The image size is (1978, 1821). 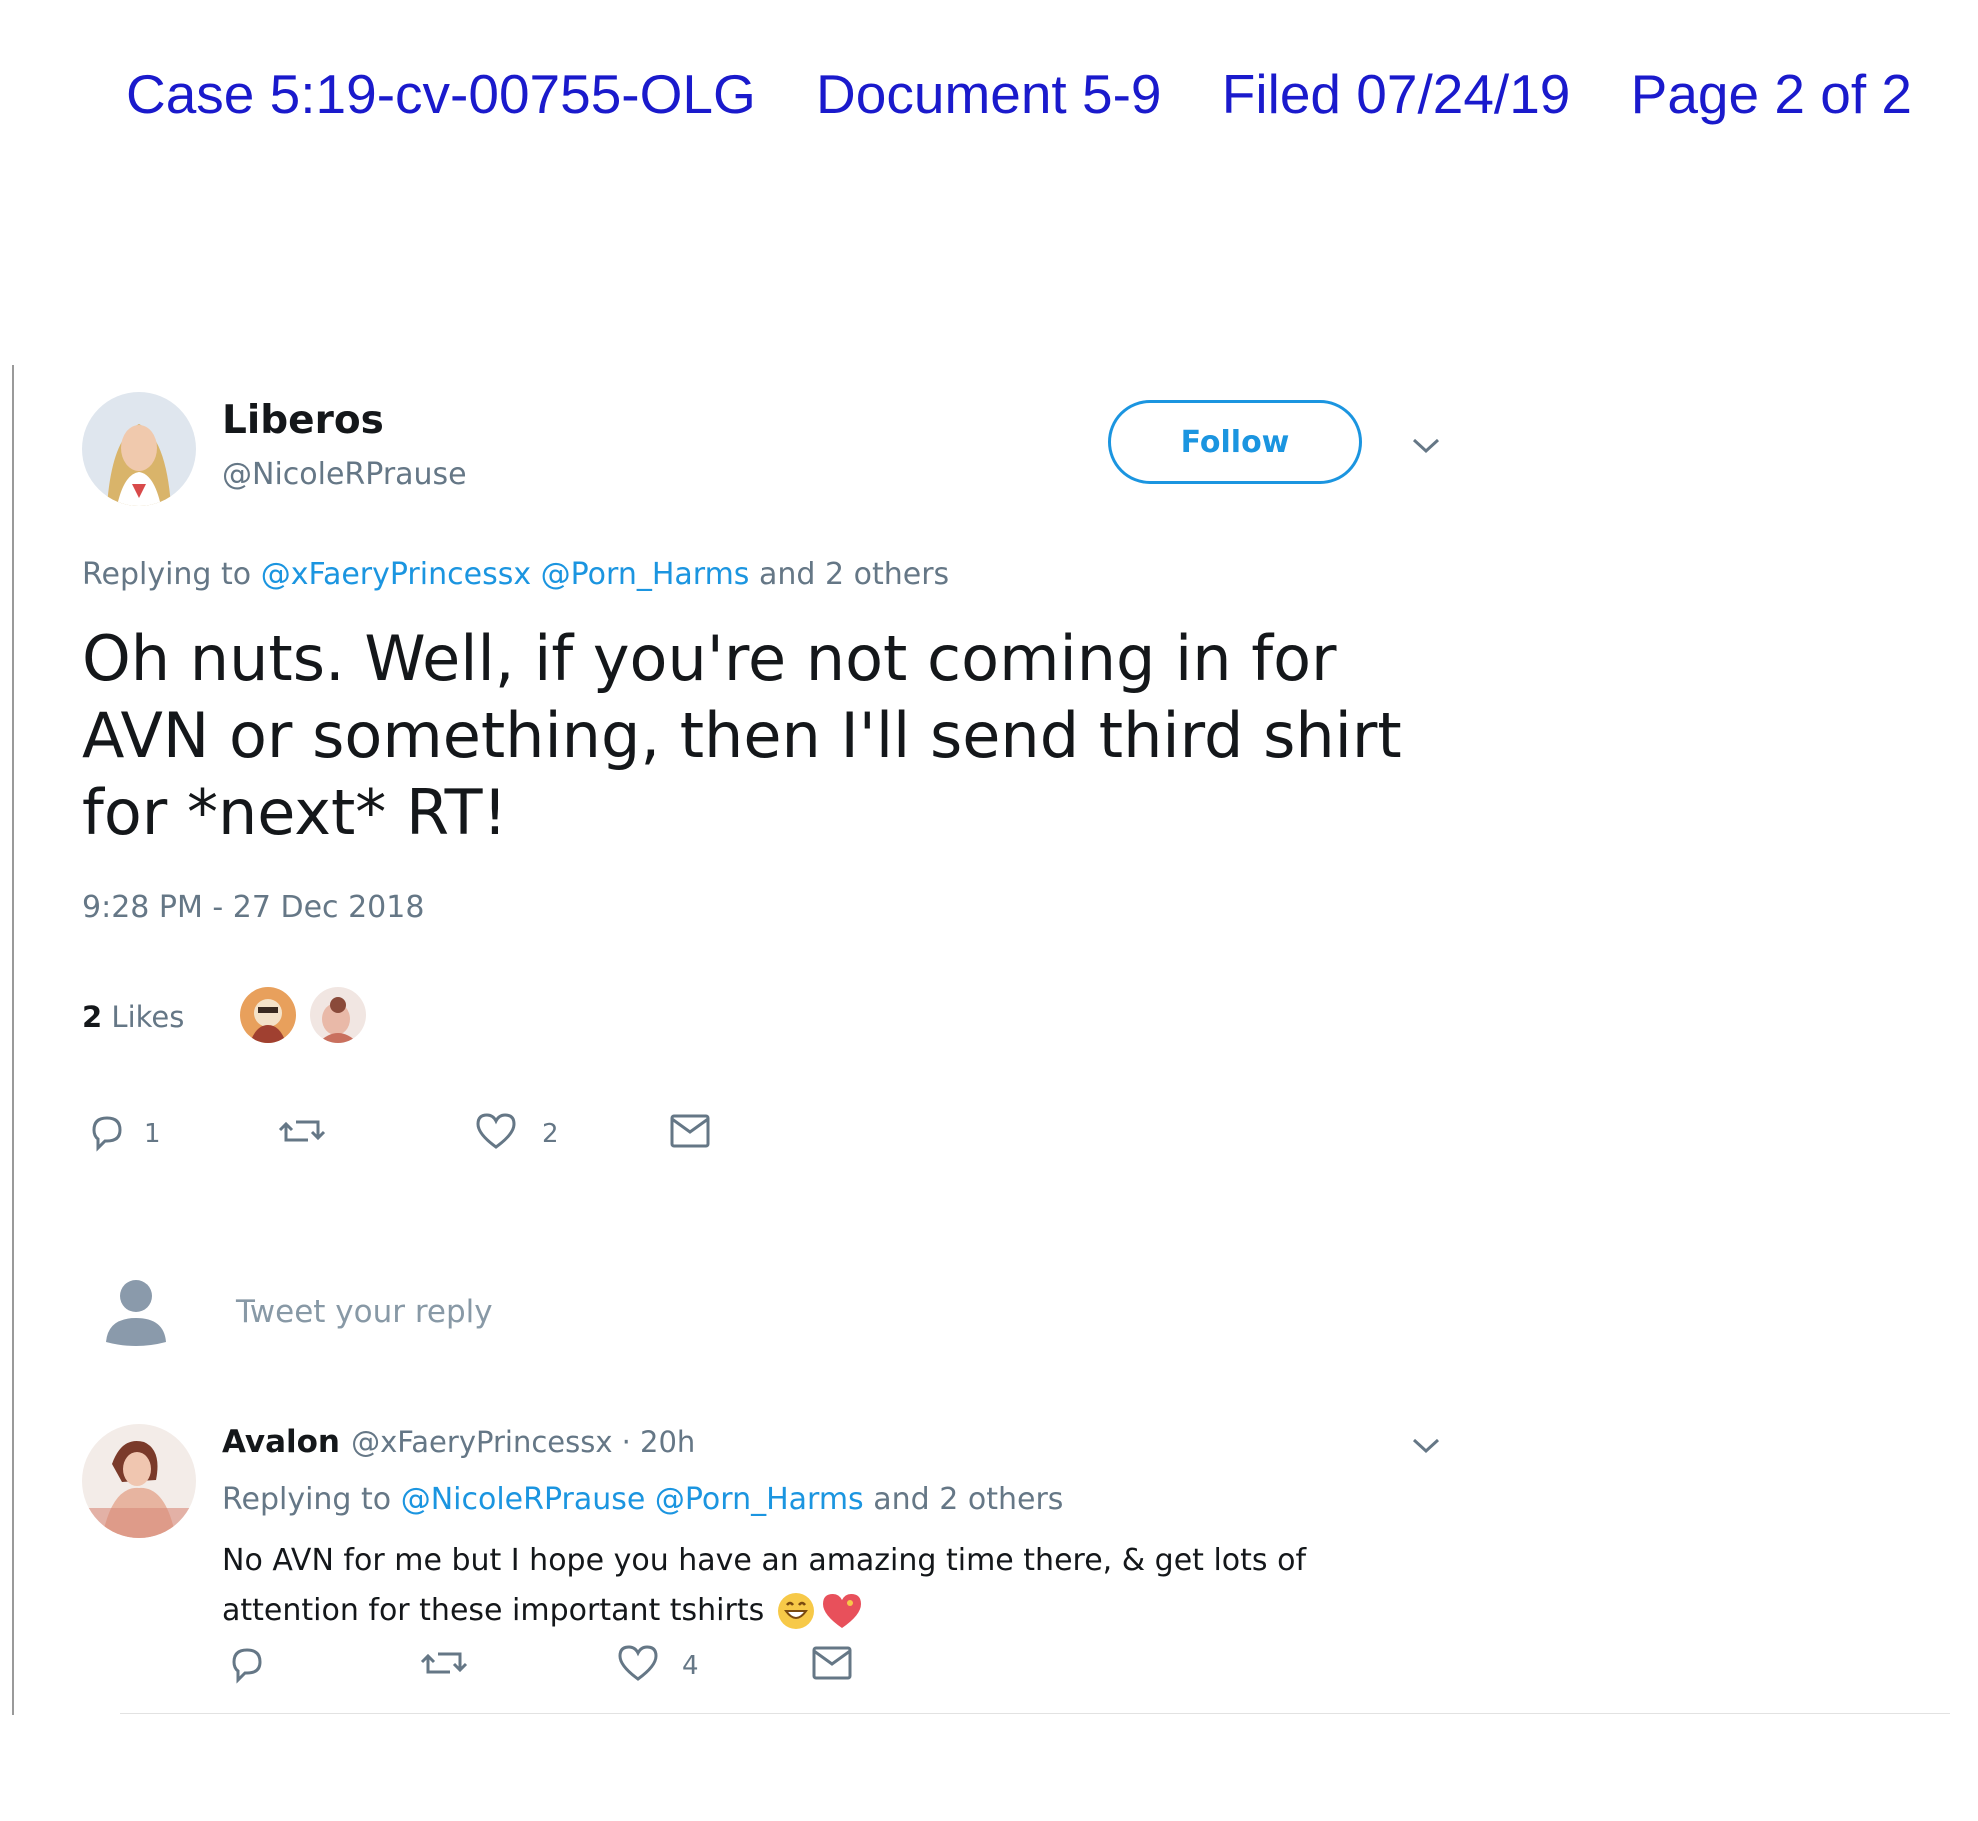 I want to click on reply-text-line2: attention for these important tshirts, so click(x=822, y=1611).